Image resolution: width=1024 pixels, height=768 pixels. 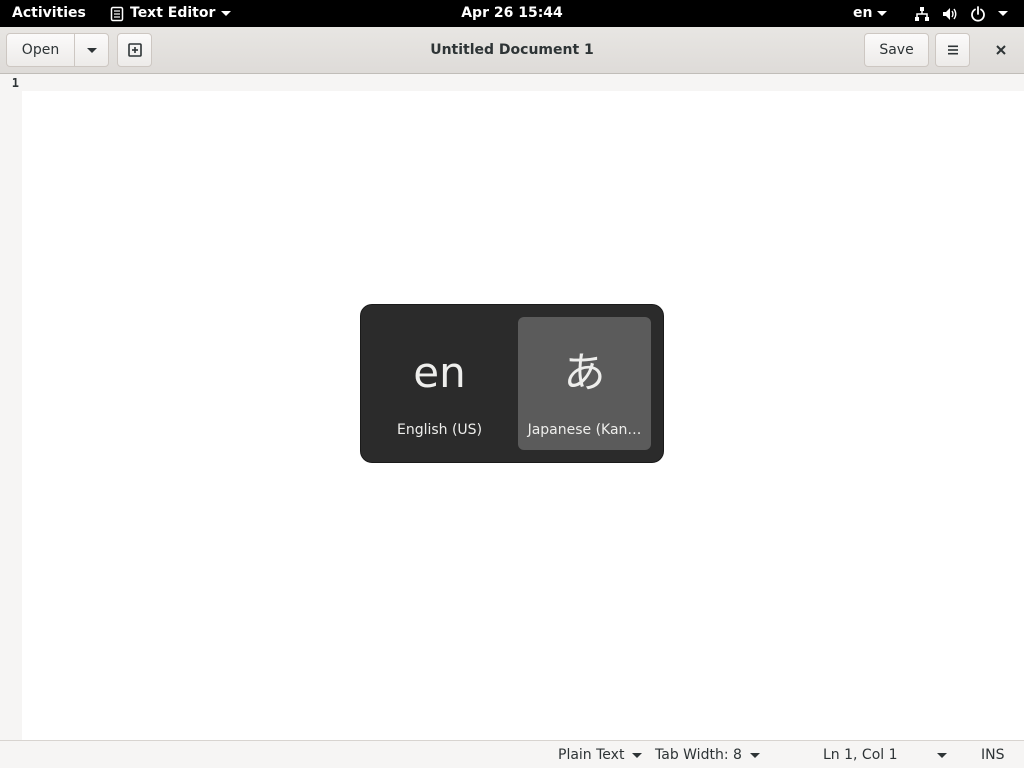 I want to click on network-wired-icon, so click(x=922, y=13).